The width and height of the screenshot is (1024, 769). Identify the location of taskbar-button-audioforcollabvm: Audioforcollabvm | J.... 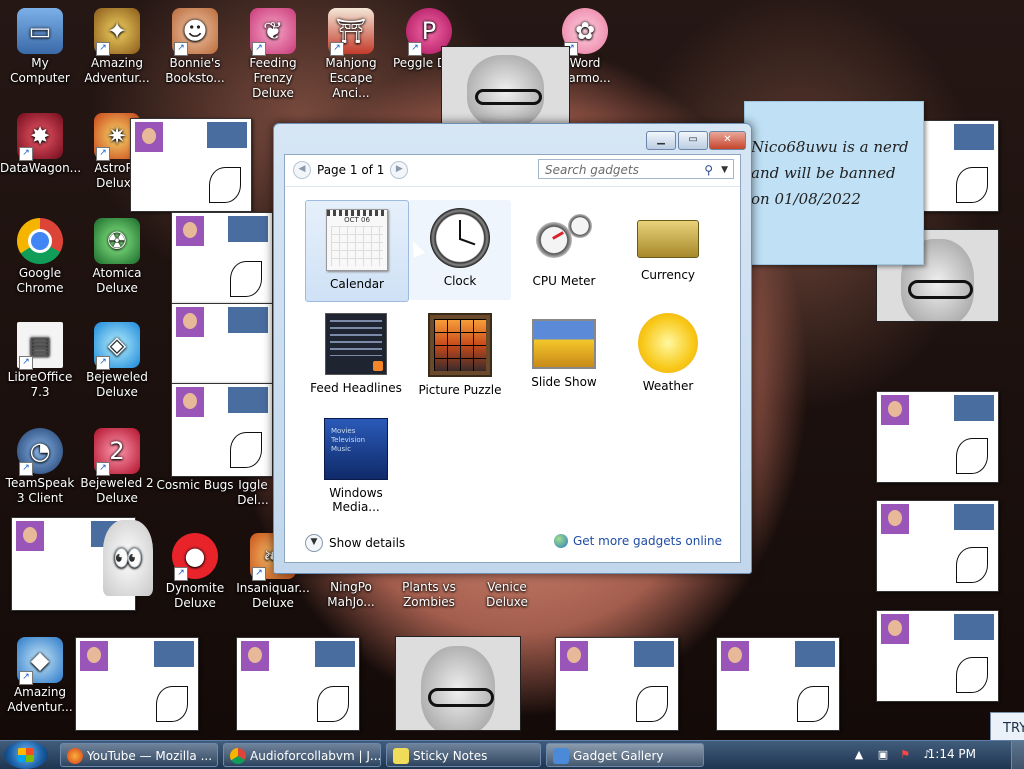
(302, 755).